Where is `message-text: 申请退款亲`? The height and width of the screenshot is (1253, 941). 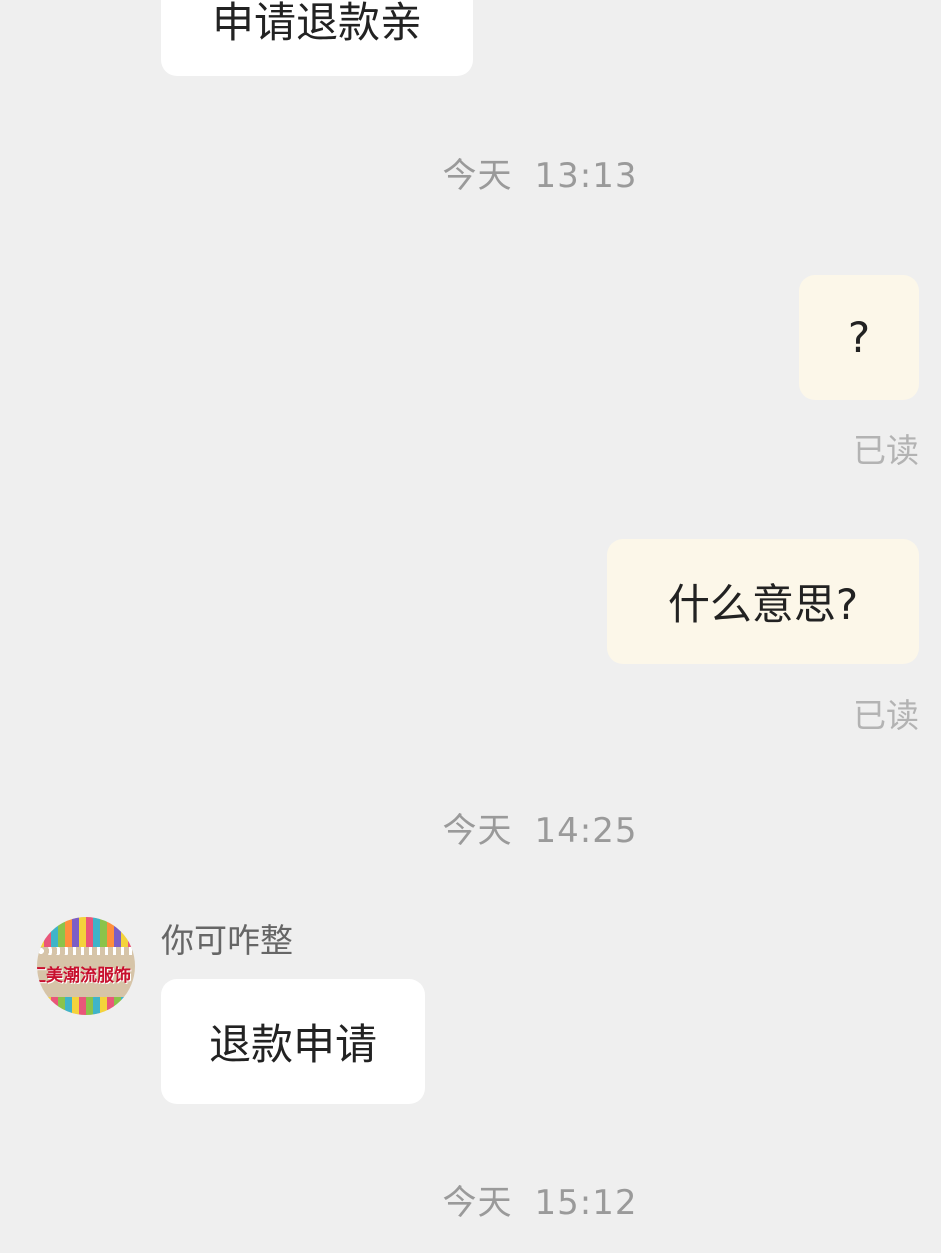
message-text: 申请退款亲 is located at coordinates (316, 23).